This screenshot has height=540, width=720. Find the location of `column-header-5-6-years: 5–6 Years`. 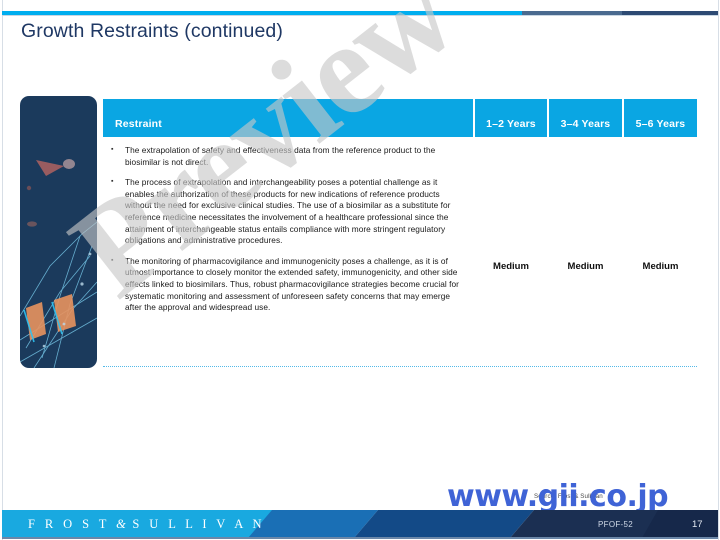

column-header-5-6-years: 5–6 Years is located at coordinates (660, 118).